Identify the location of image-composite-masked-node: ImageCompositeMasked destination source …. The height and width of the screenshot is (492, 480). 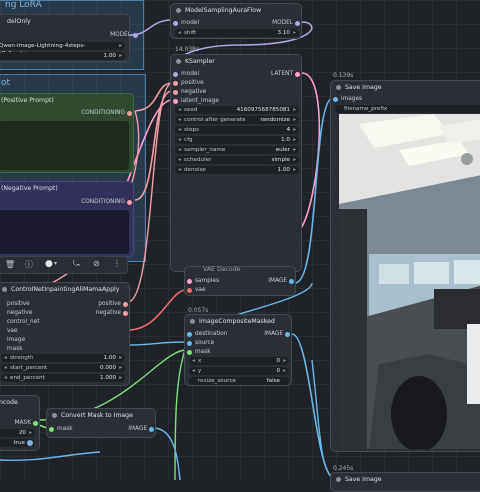
(238, 350).